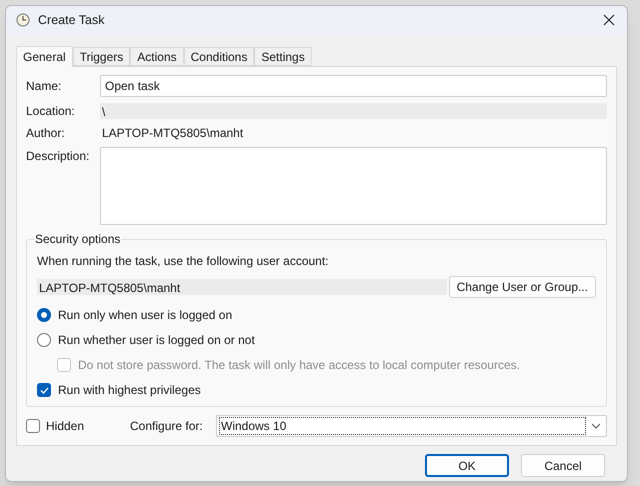 The image size is (640, 486). I want to click on configure-label: Configure for:, so click(167, 426).